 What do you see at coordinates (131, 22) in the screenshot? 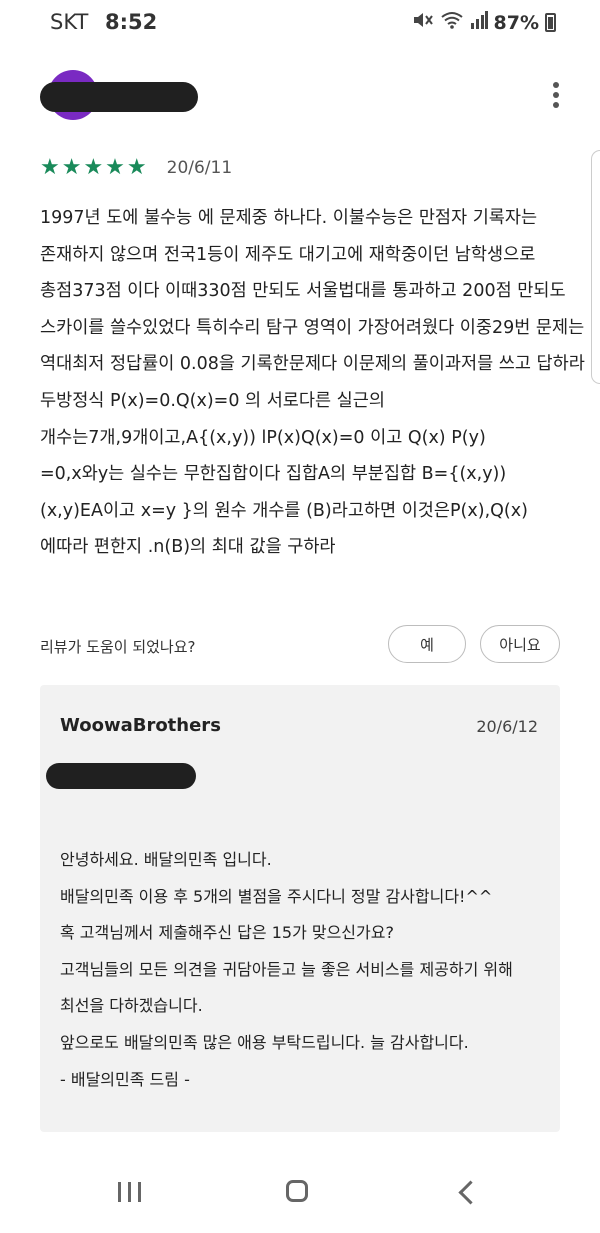
I see `clock: 8:52` at bounding box center [131, 22].